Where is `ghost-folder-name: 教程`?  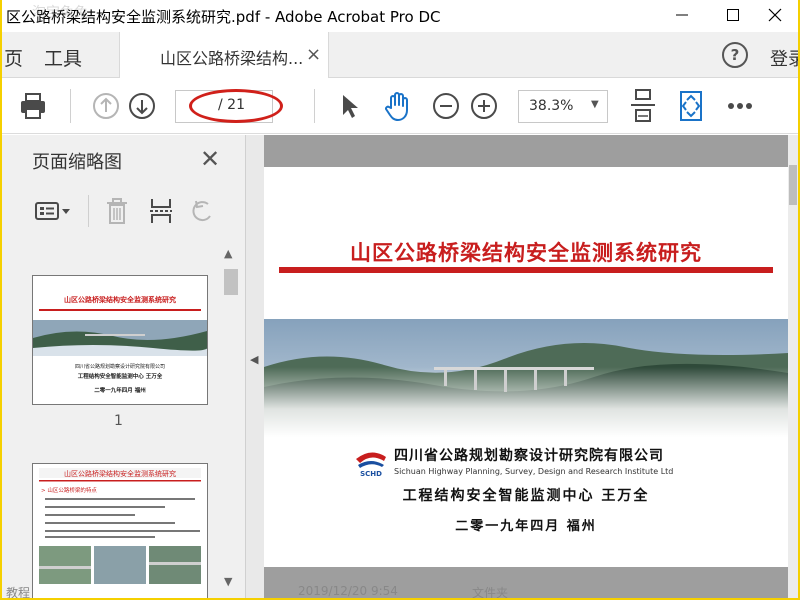 ghost-folder-name: 教程 is located at coordinates (18, 592).